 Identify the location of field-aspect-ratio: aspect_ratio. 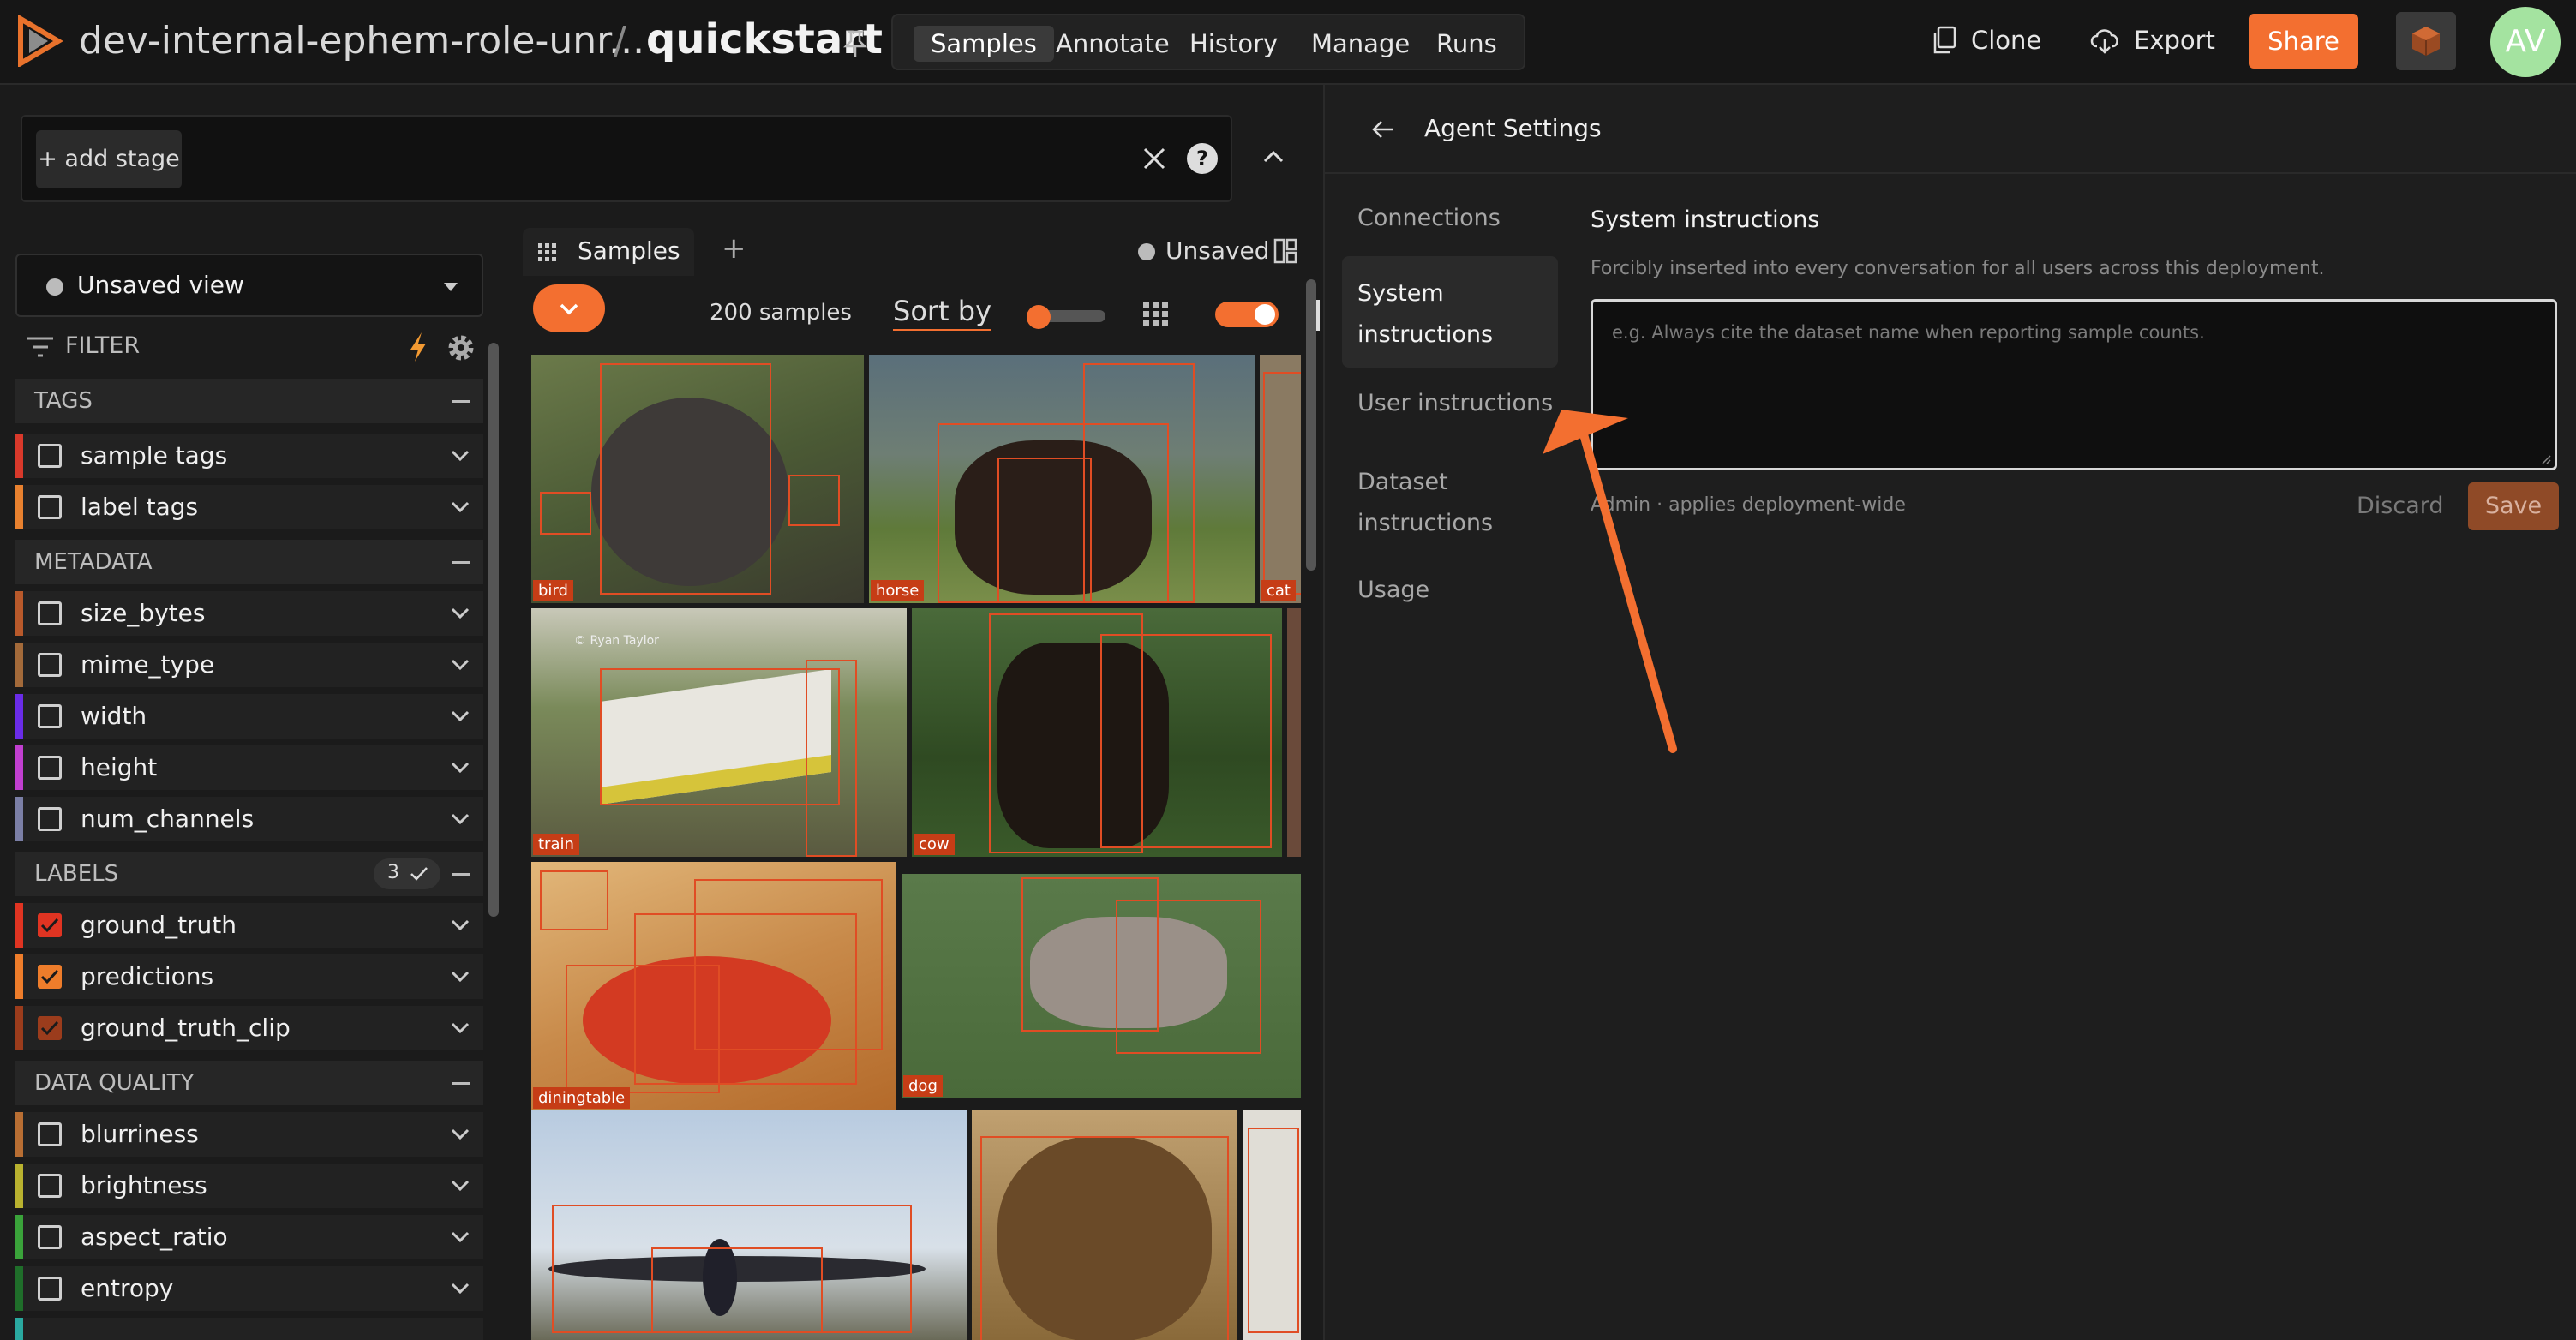
(249, 1237).